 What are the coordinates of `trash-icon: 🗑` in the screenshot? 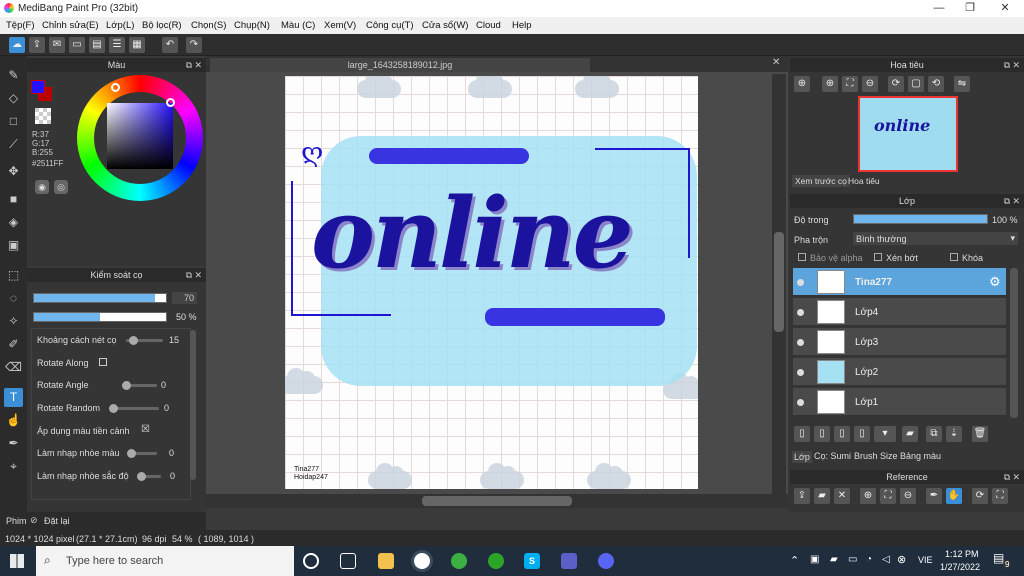 It's located at (980, 434).